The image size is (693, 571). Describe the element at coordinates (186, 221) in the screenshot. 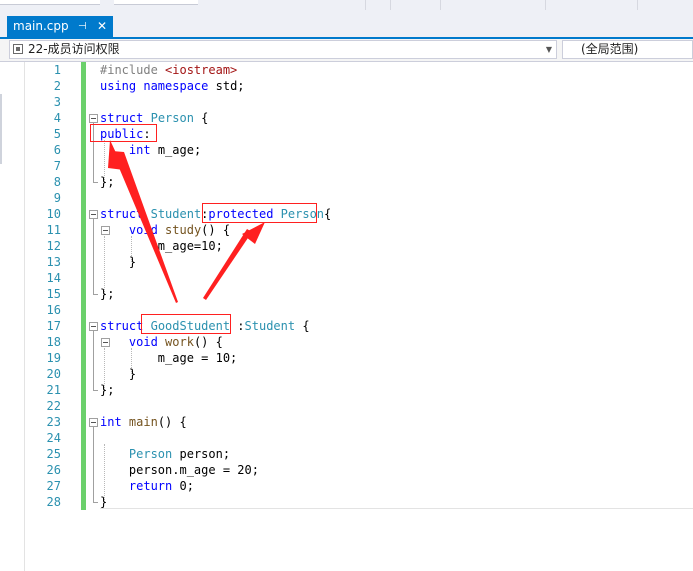

I see `annotation-arrows` at that location.